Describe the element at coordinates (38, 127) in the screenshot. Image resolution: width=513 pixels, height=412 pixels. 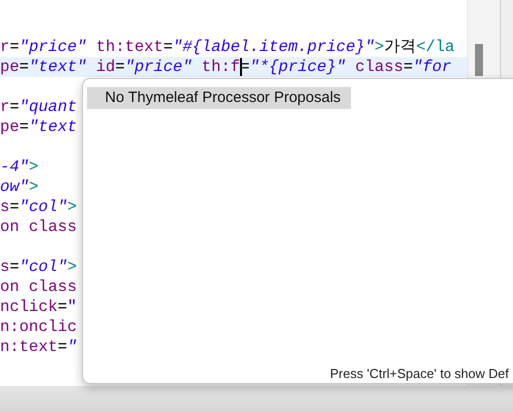
I see `code-line: pe="text` at that location.